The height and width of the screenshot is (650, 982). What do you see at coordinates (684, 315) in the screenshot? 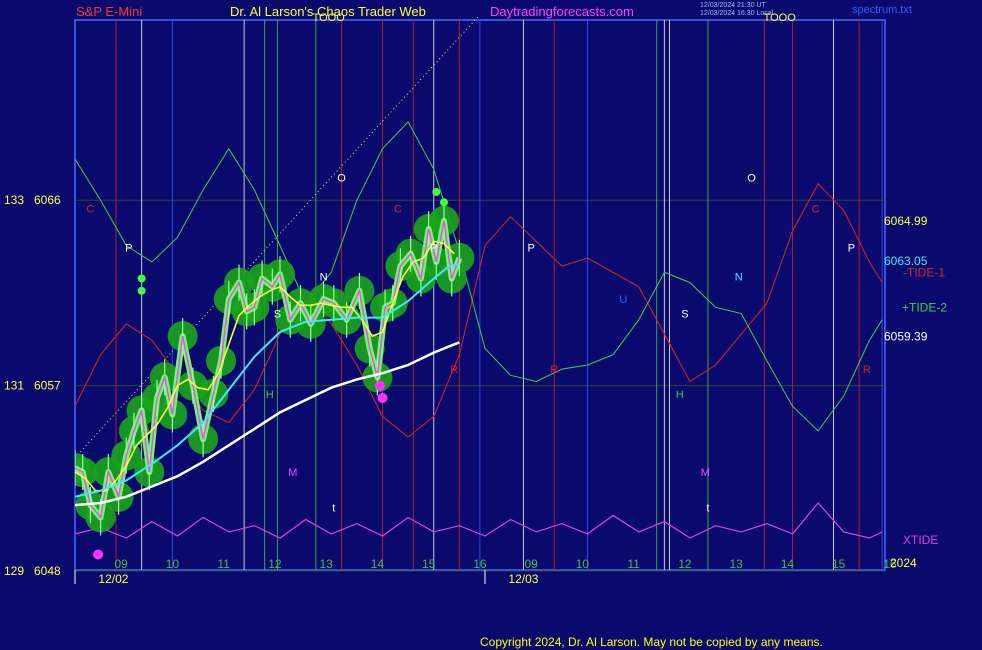
I see `event-marker-17: S` at bounding box center [684, 315].